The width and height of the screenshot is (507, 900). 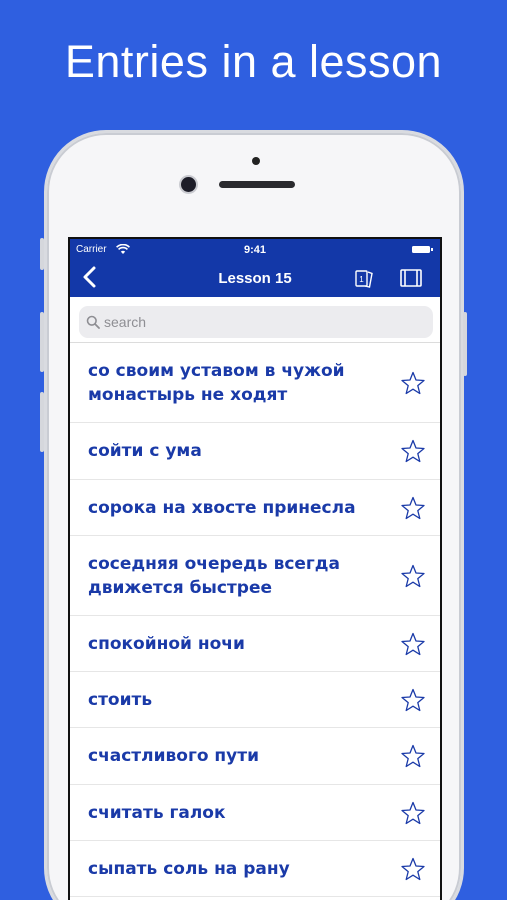 I want to click on search-bar, so click(x=255, y=320).